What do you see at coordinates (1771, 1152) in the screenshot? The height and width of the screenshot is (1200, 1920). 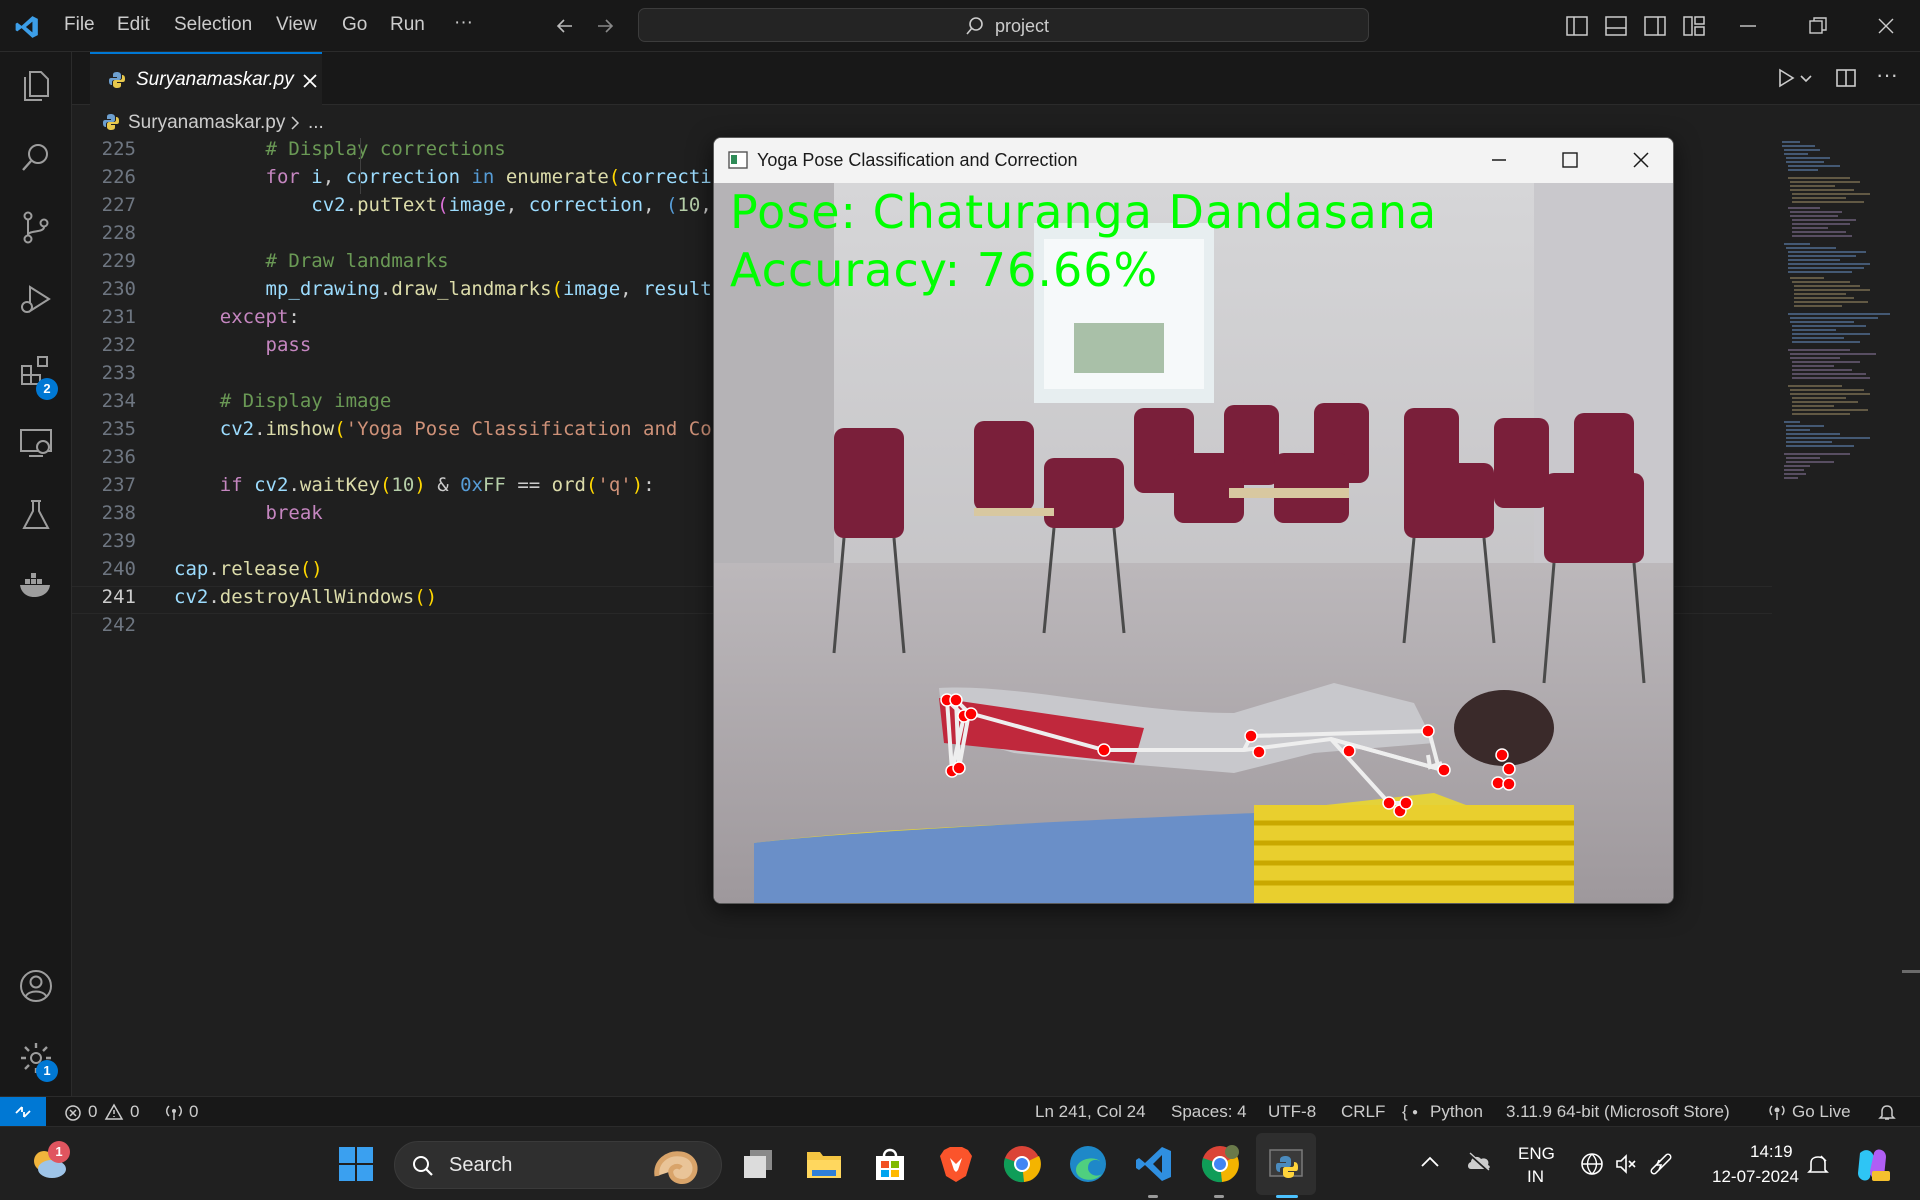 I see `clock-time: 14:19` at bounding box center [1771, 1152].